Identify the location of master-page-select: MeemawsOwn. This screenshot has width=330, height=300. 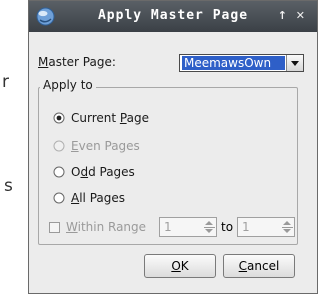
(241, 63).